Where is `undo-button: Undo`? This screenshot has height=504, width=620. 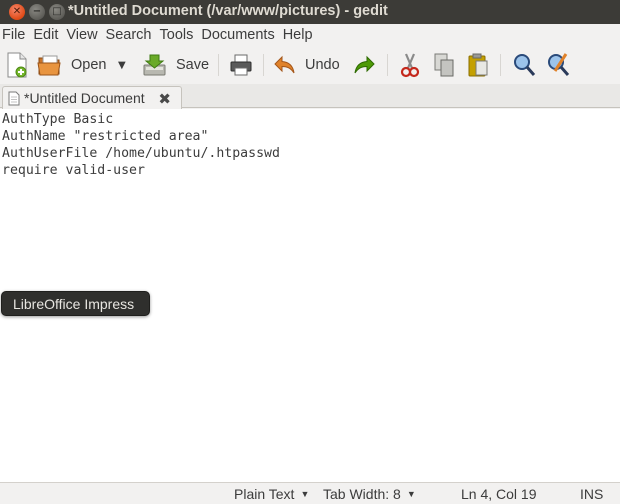
undo-button: Undo is located at coordinates (306, 65).